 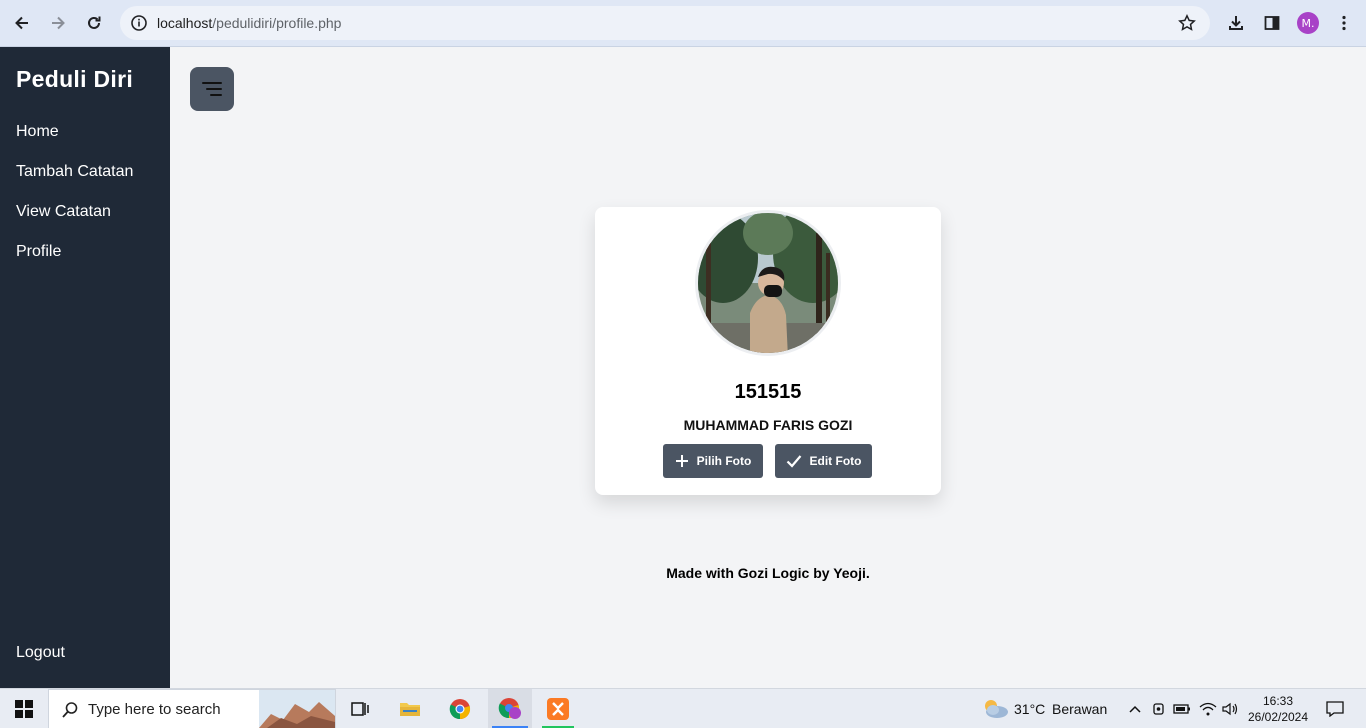 I want to click on brand-title: Peduli Diri, so click(x=75, y=79).